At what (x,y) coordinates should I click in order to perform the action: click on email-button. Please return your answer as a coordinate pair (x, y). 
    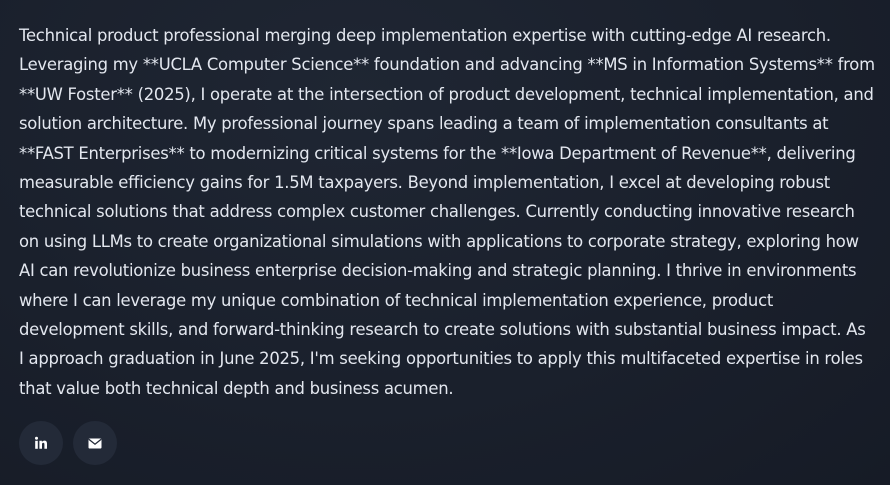
    Looking at the image, I should click on (95, 443).